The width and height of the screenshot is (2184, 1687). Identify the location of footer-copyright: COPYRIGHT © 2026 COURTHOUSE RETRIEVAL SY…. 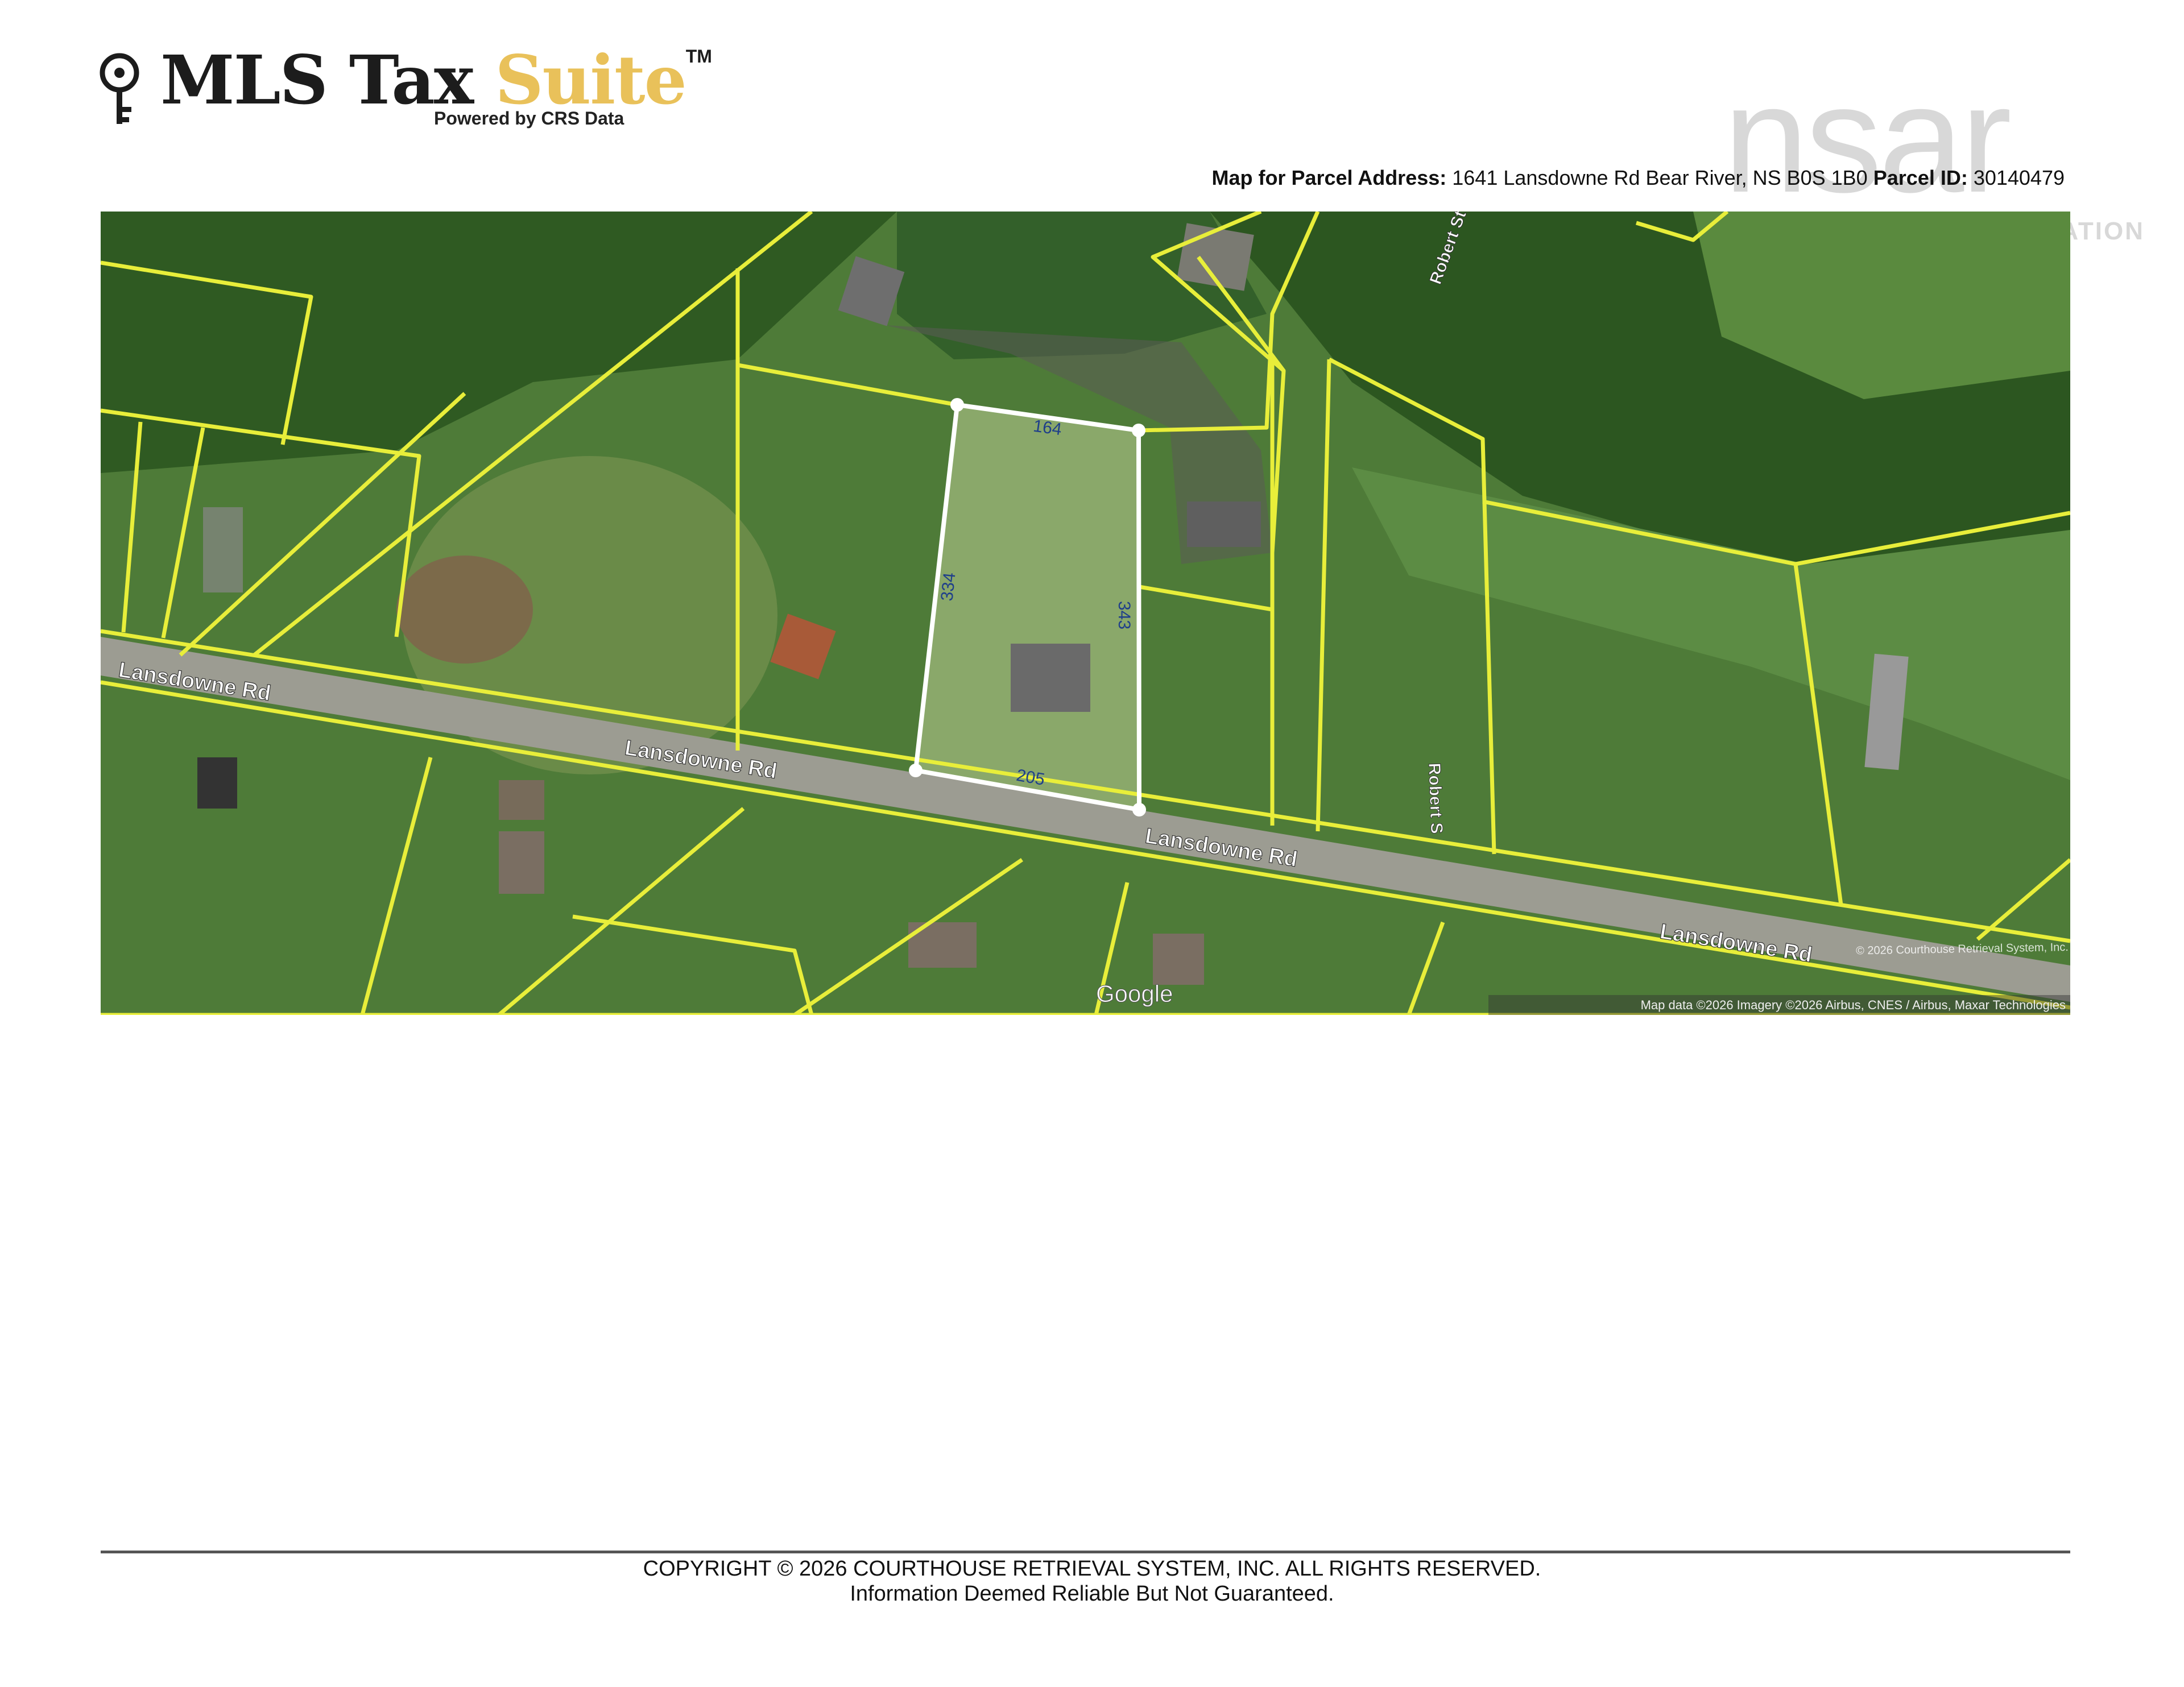
(1092, 1569).